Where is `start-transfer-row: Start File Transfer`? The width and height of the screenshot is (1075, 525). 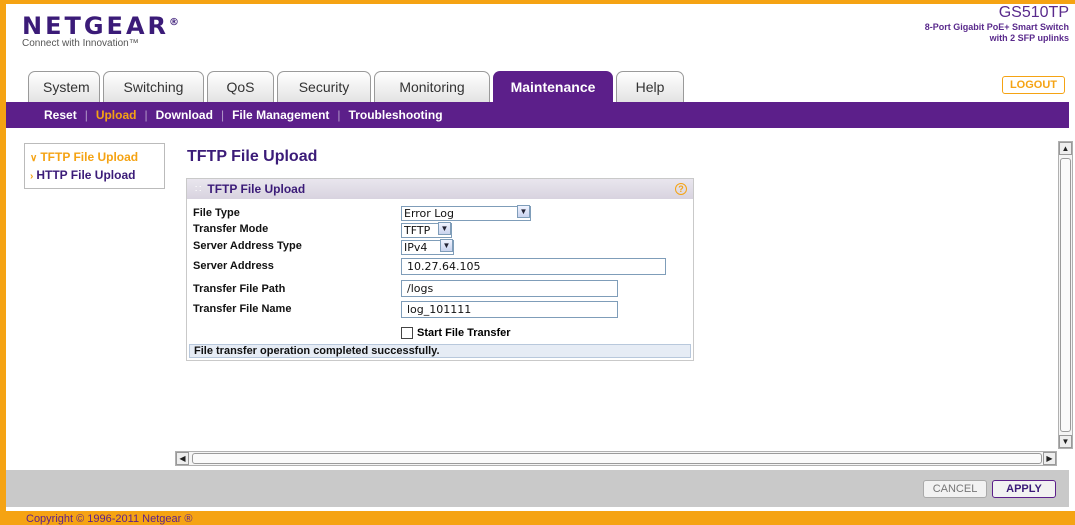
start-transfer-row: Start File Transfer is located at coordinates (456, 333).